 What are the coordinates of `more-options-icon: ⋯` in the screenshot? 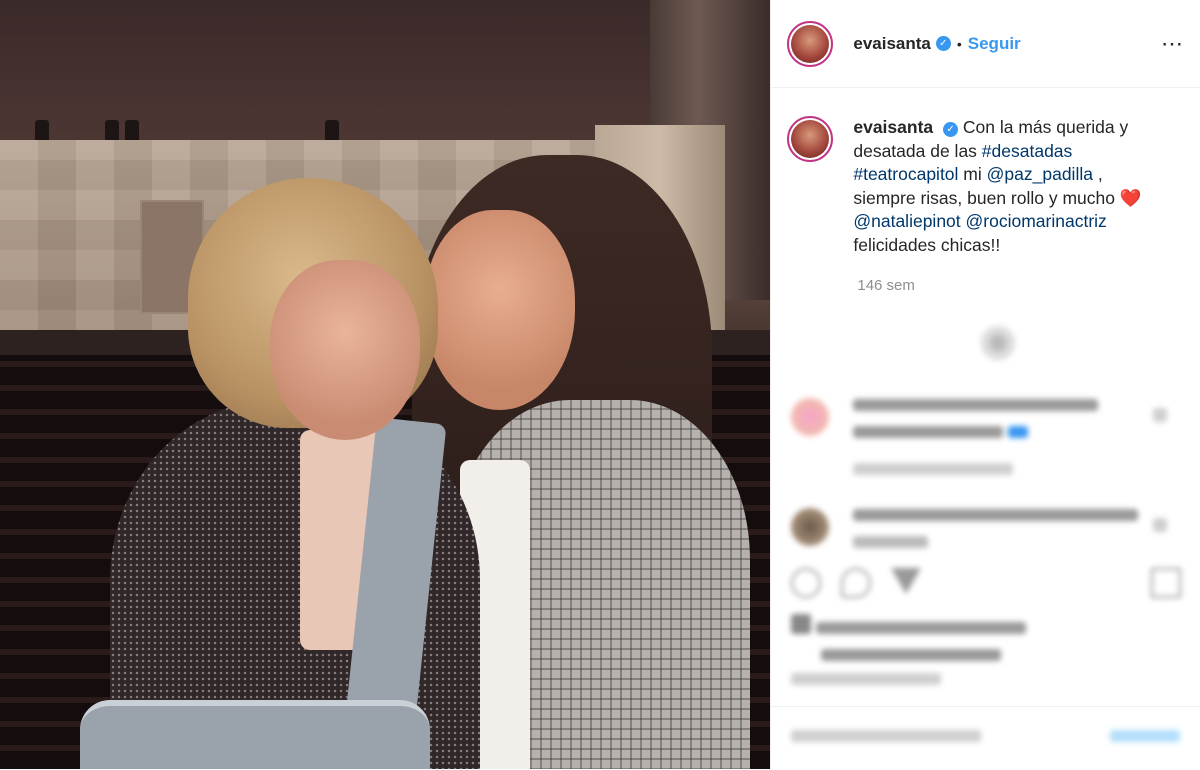 It's located at (1172, 44).